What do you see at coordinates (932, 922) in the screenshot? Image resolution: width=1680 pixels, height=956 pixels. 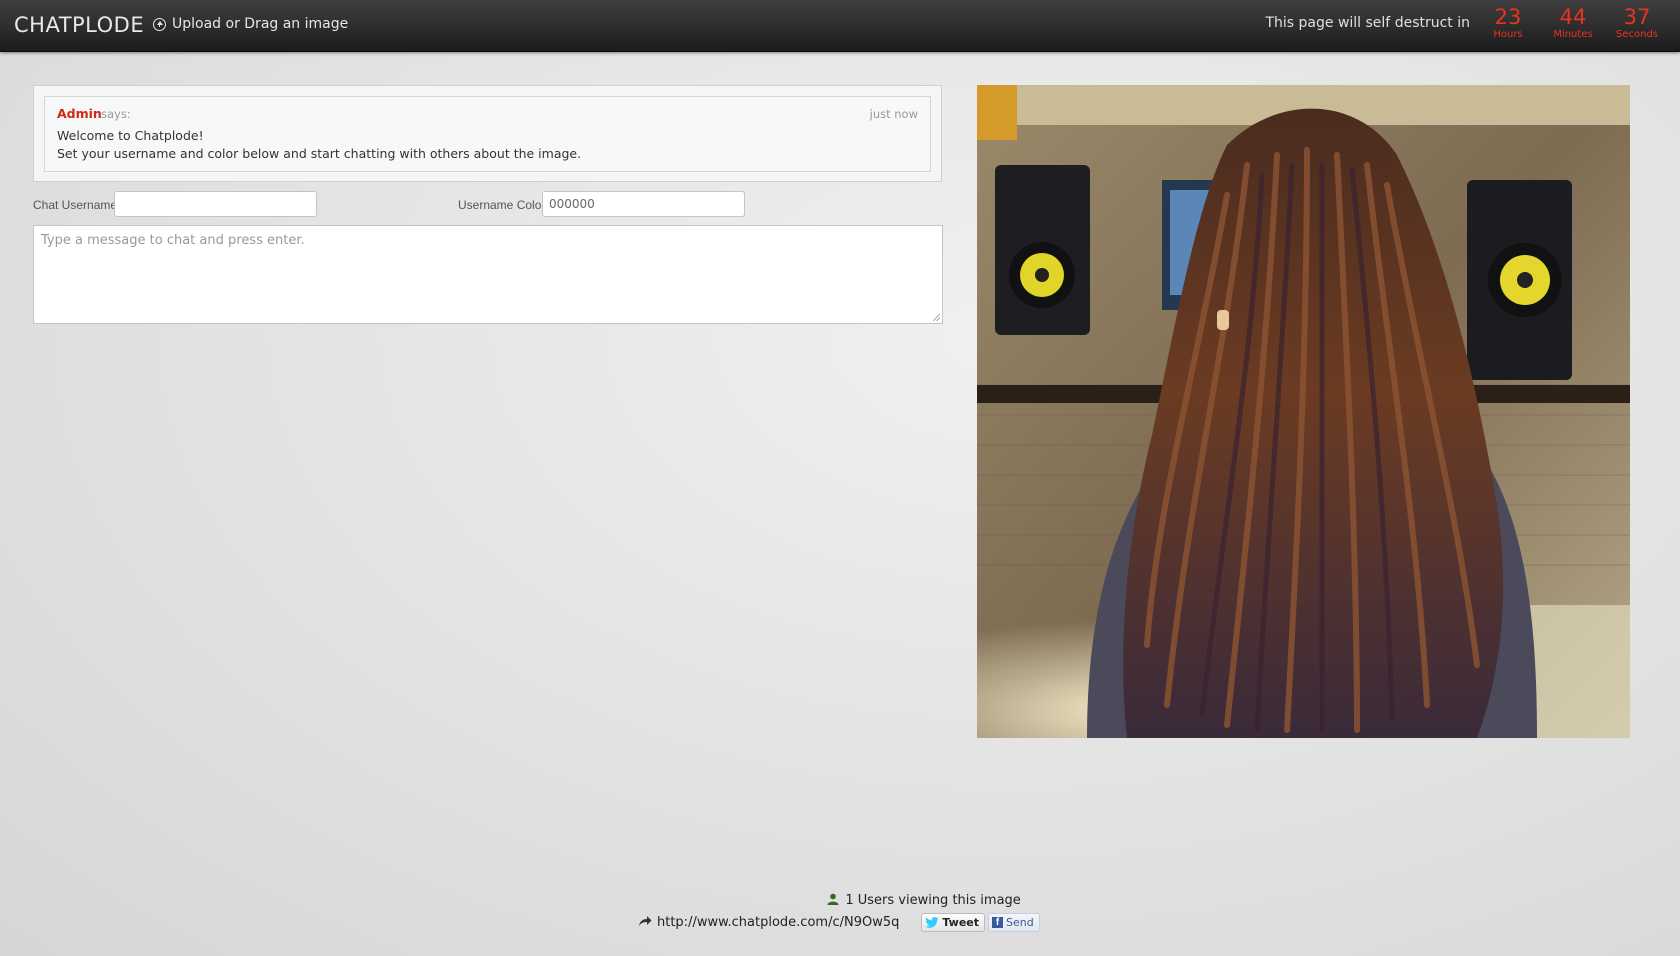 I see `twitter-bird-icon` at bounding box center [932, 922].